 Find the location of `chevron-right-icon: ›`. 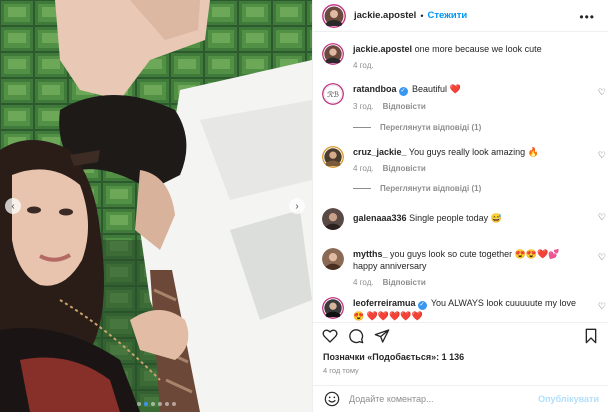

chevron-right-icon: › is located at coordinates (297, 206).